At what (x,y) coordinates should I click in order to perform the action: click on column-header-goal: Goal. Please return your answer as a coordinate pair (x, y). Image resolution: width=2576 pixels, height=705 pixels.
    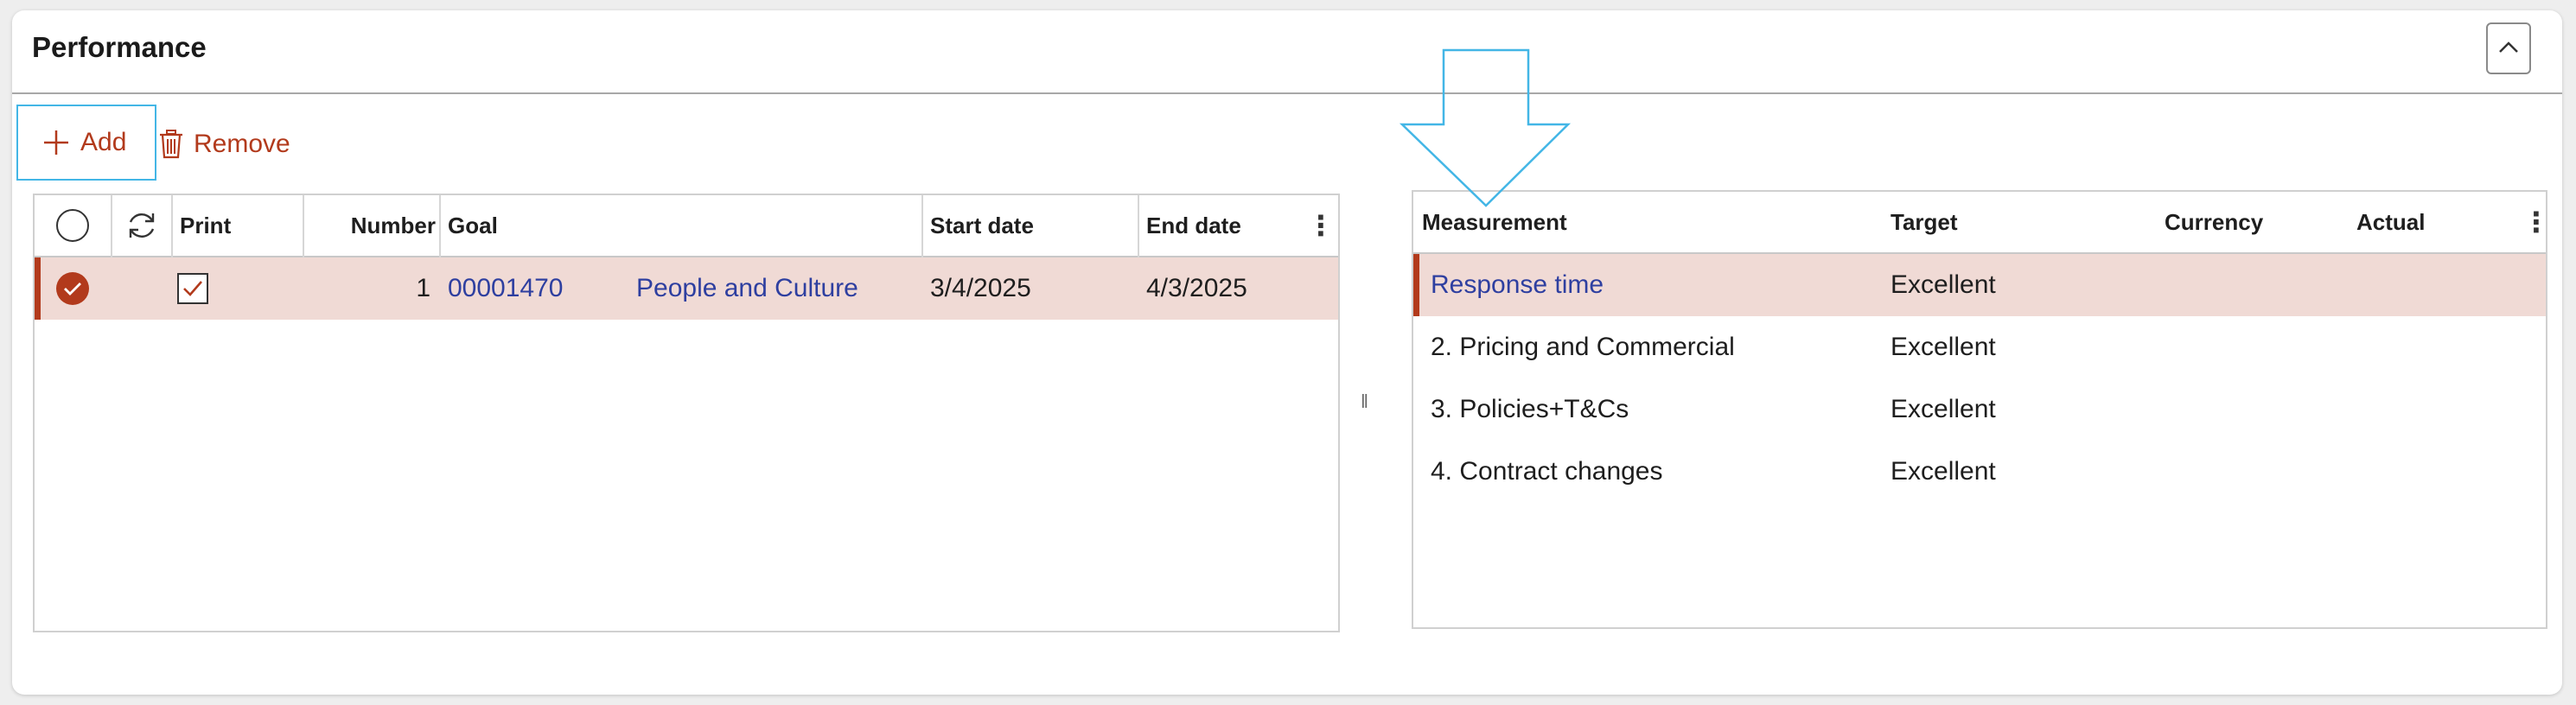
    Looking at the image, I should click on (664, 225).